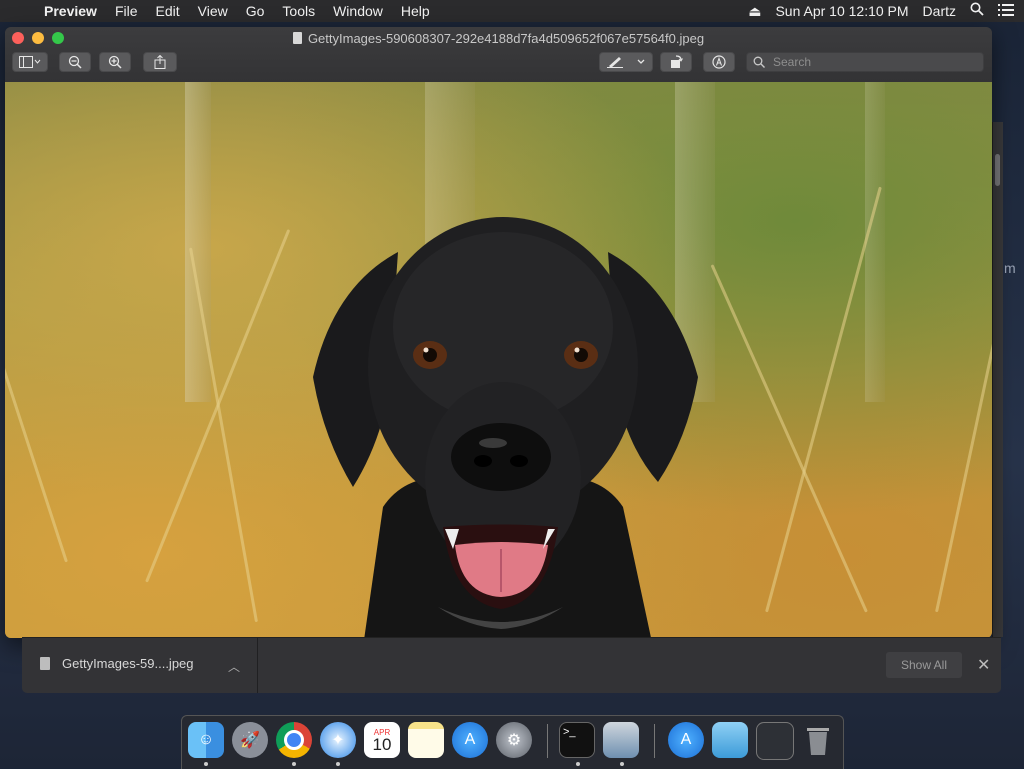  I want to click on menu-view: View, so click(213, 11).